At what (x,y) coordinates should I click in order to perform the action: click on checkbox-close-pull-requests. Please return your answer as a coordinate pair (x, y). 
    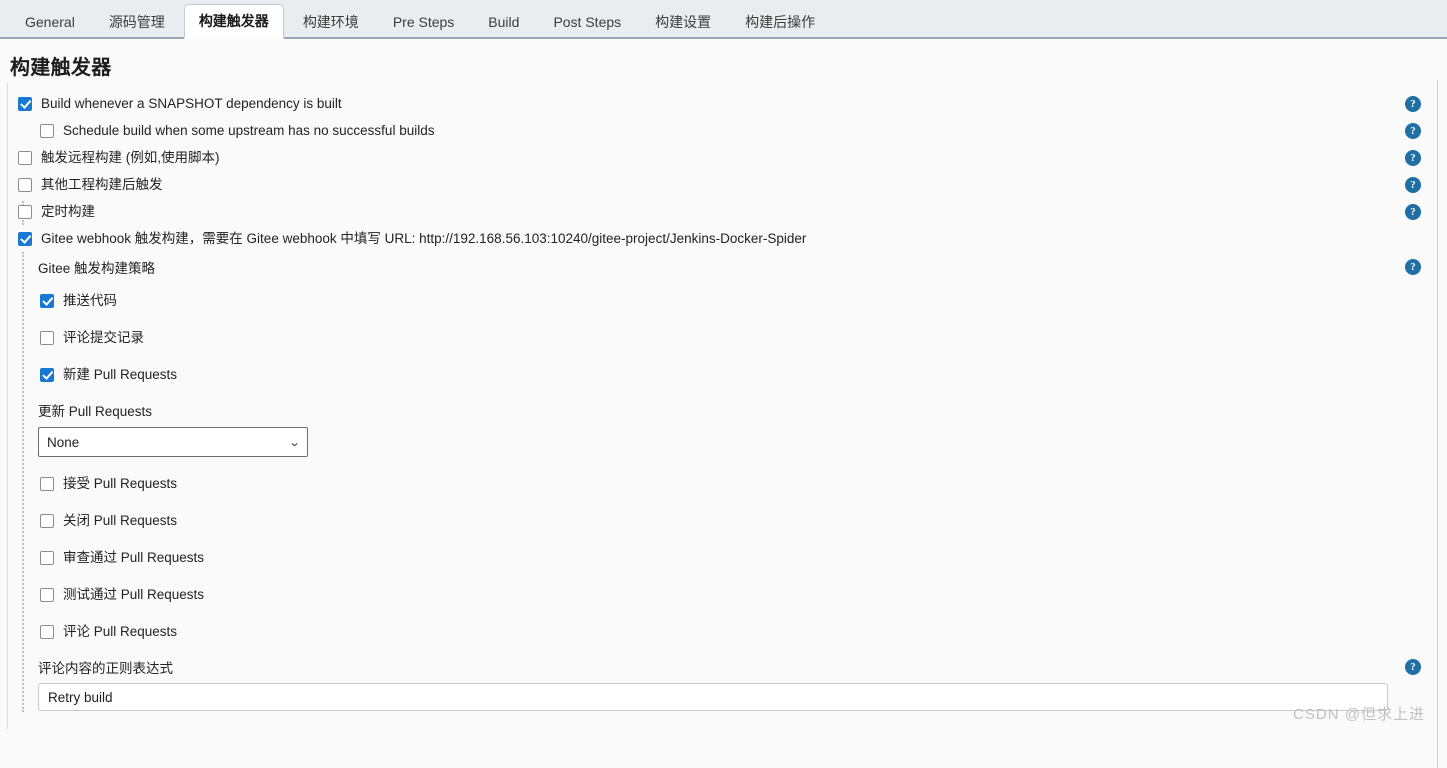
    Looking at the image, I should click on (47, 520).